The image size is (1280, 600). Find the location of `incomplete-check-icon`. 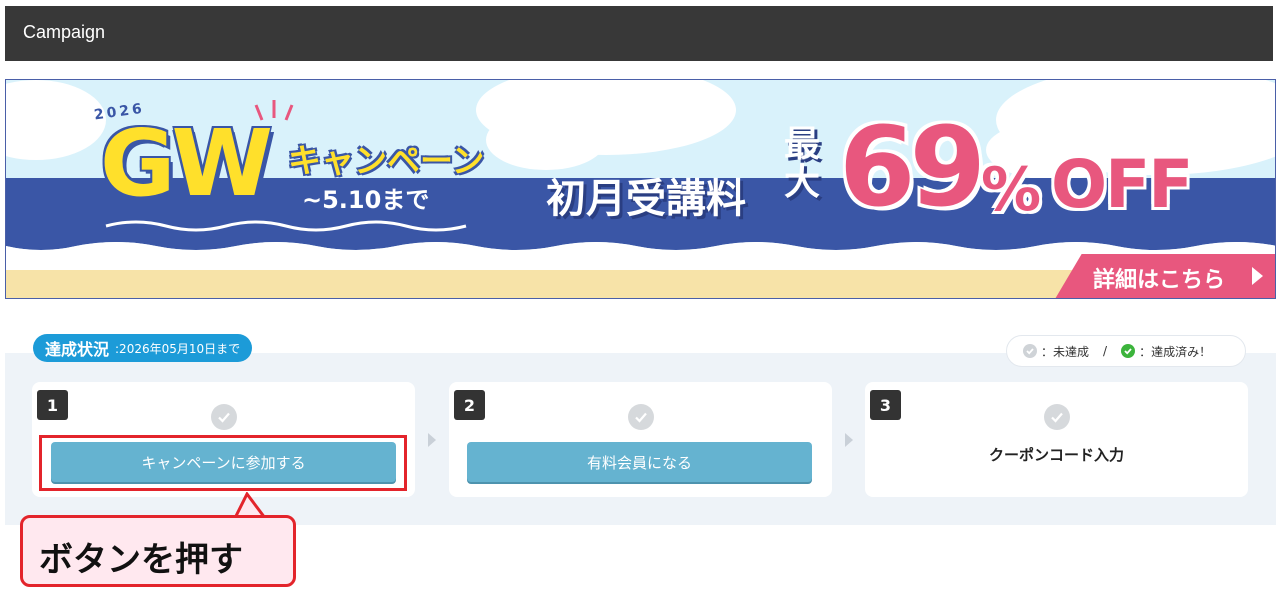

incomplete-check-icon is located at coordinates (1030, 351).